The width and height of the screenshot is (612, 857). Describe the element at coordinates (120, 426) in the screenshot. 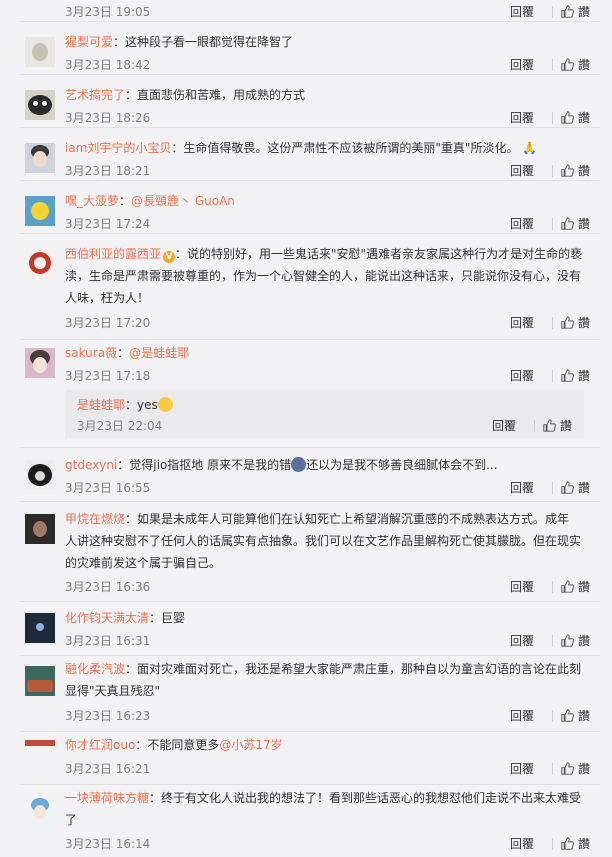

I see `sub-reply-time: 3月23日 22:04` at that location.